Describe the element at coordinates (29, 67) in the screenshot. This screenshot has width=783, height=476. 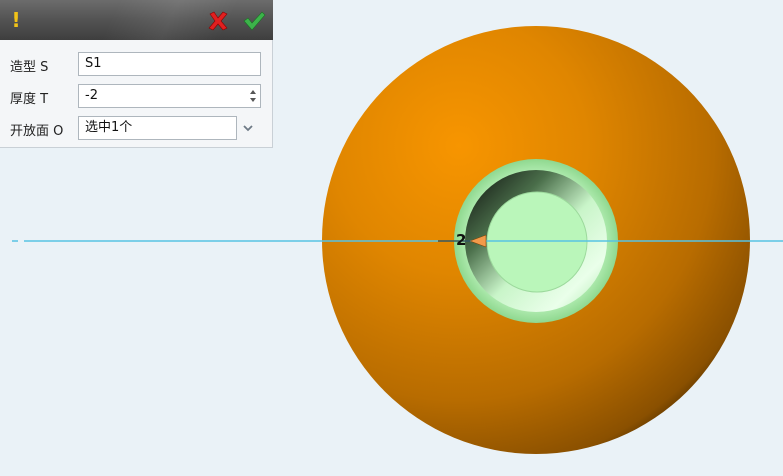
I see `shape-label: 造型 S` at that location.